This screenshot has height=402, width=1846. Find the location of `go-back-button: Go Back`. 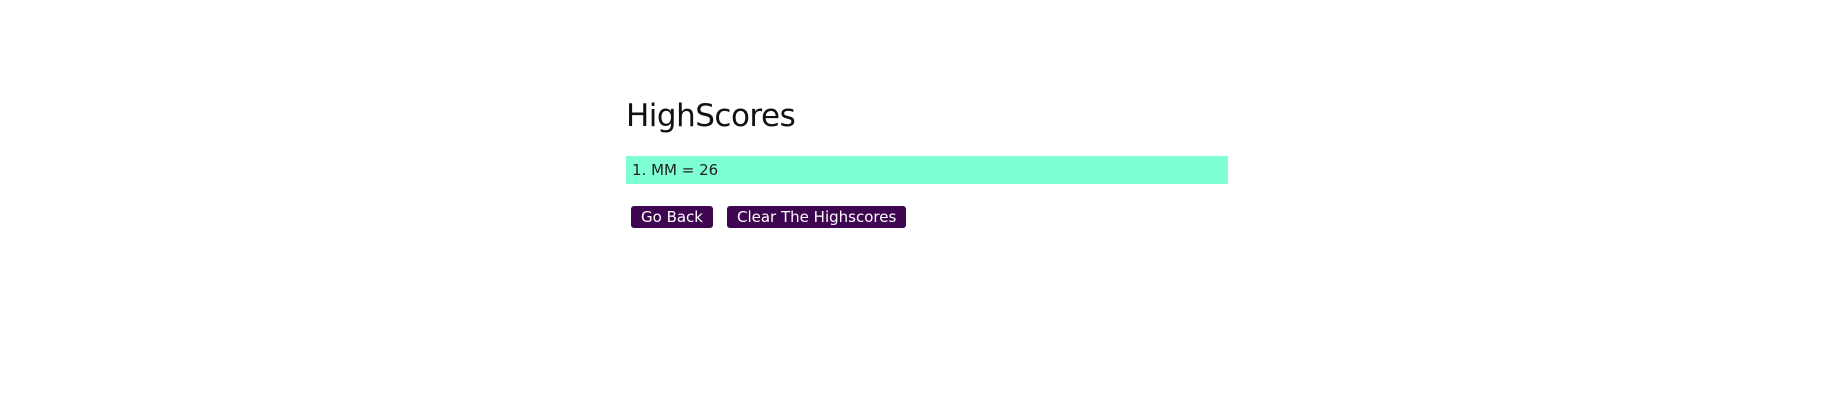

go-back-button: Go Back is located at coordinates (672, 217).